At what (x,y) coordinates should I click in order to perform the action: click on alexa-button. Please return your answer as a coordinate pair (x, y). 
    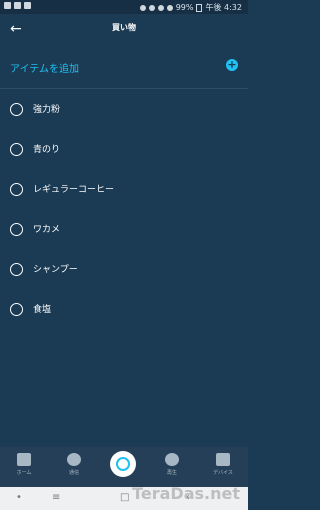
    Looking at the image, I should click on (123, 464).